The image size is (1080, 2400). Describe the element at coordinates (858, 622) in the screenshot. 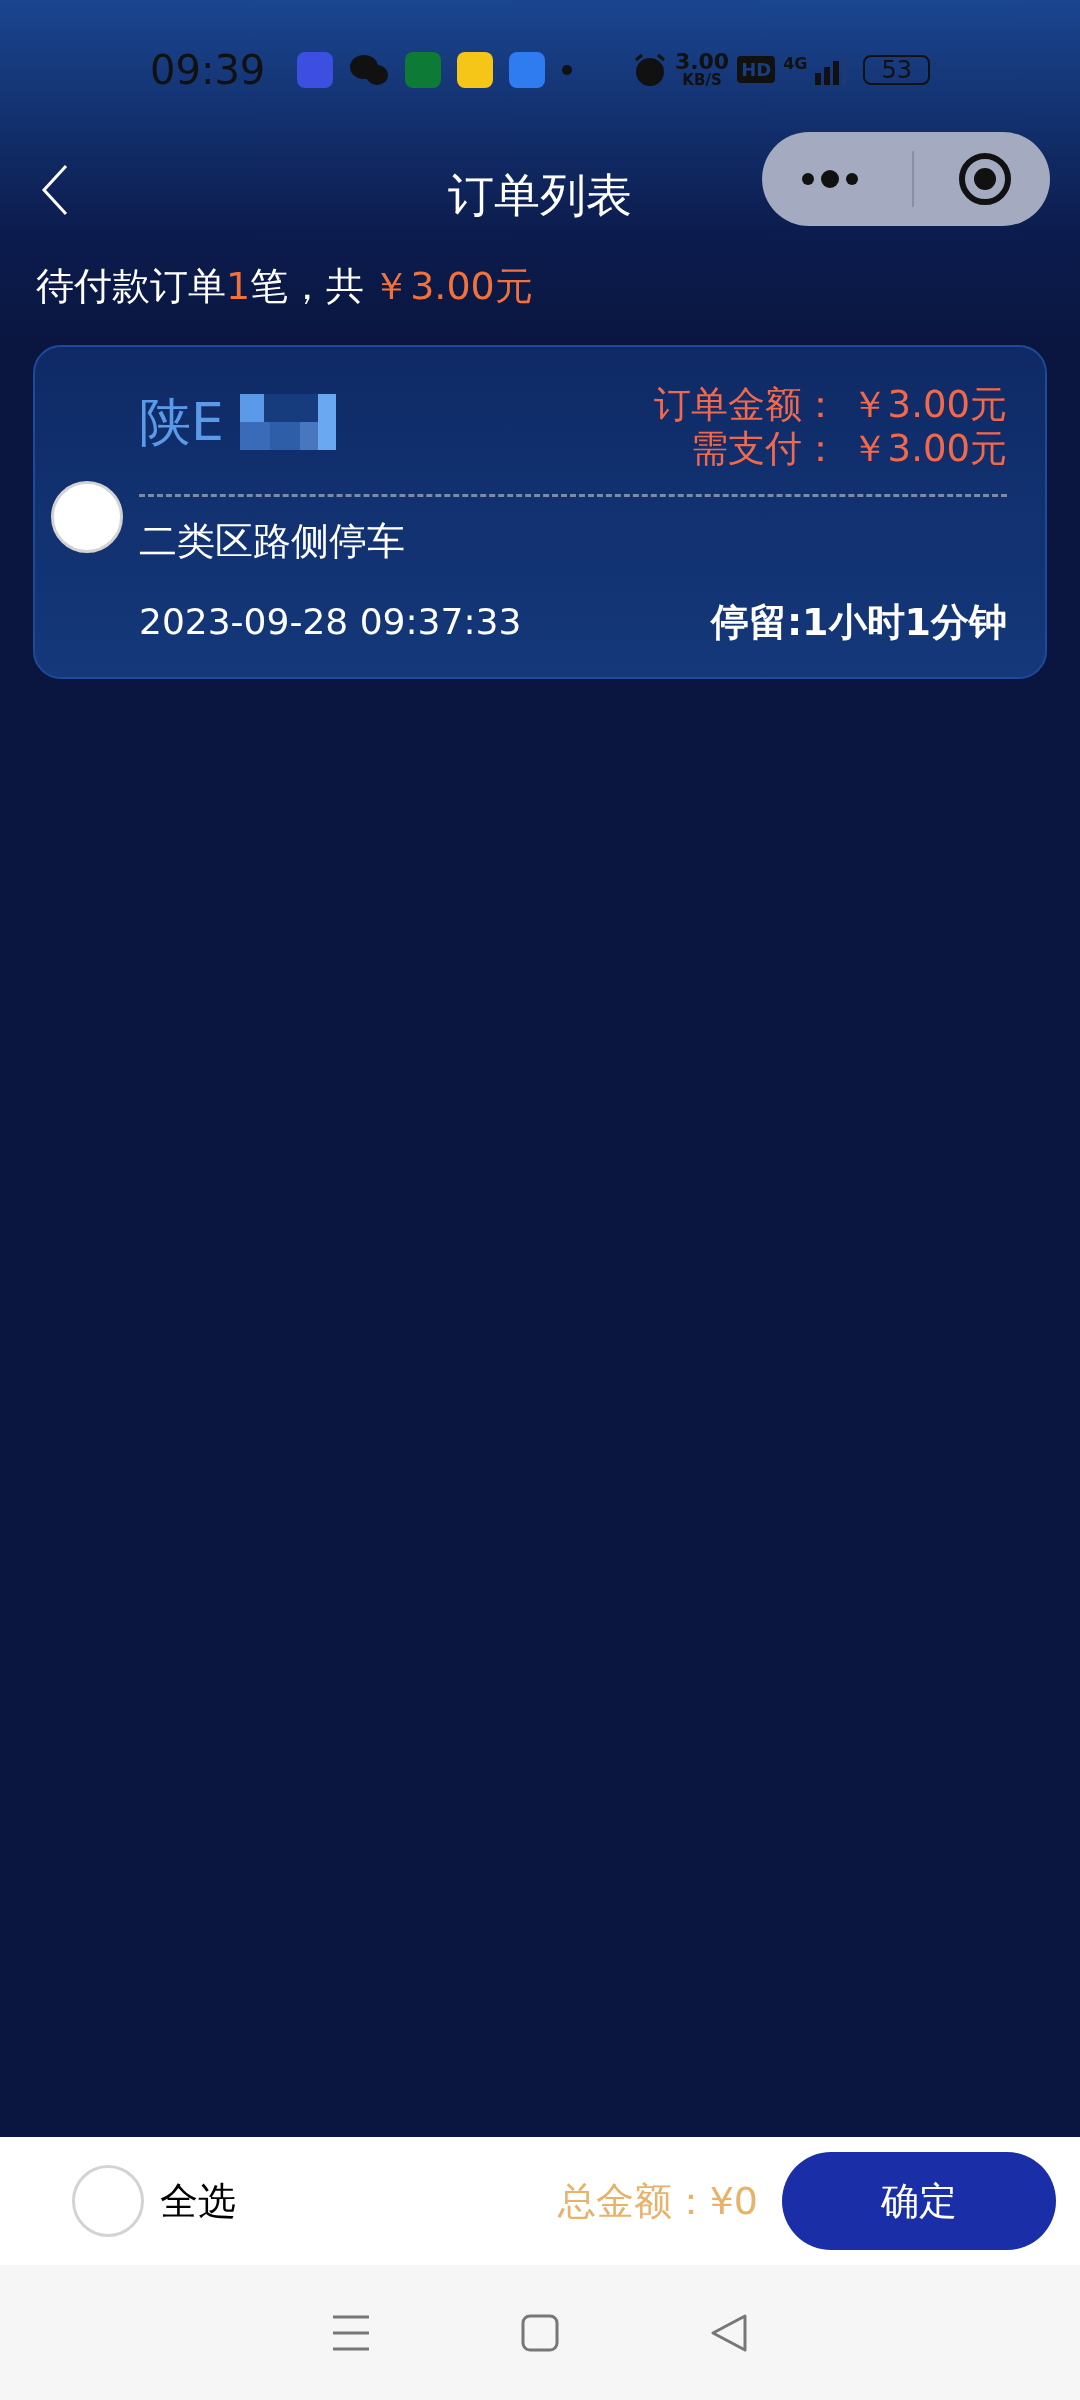

I see `parking-duration: 停留:1小时1分钟` at that location.